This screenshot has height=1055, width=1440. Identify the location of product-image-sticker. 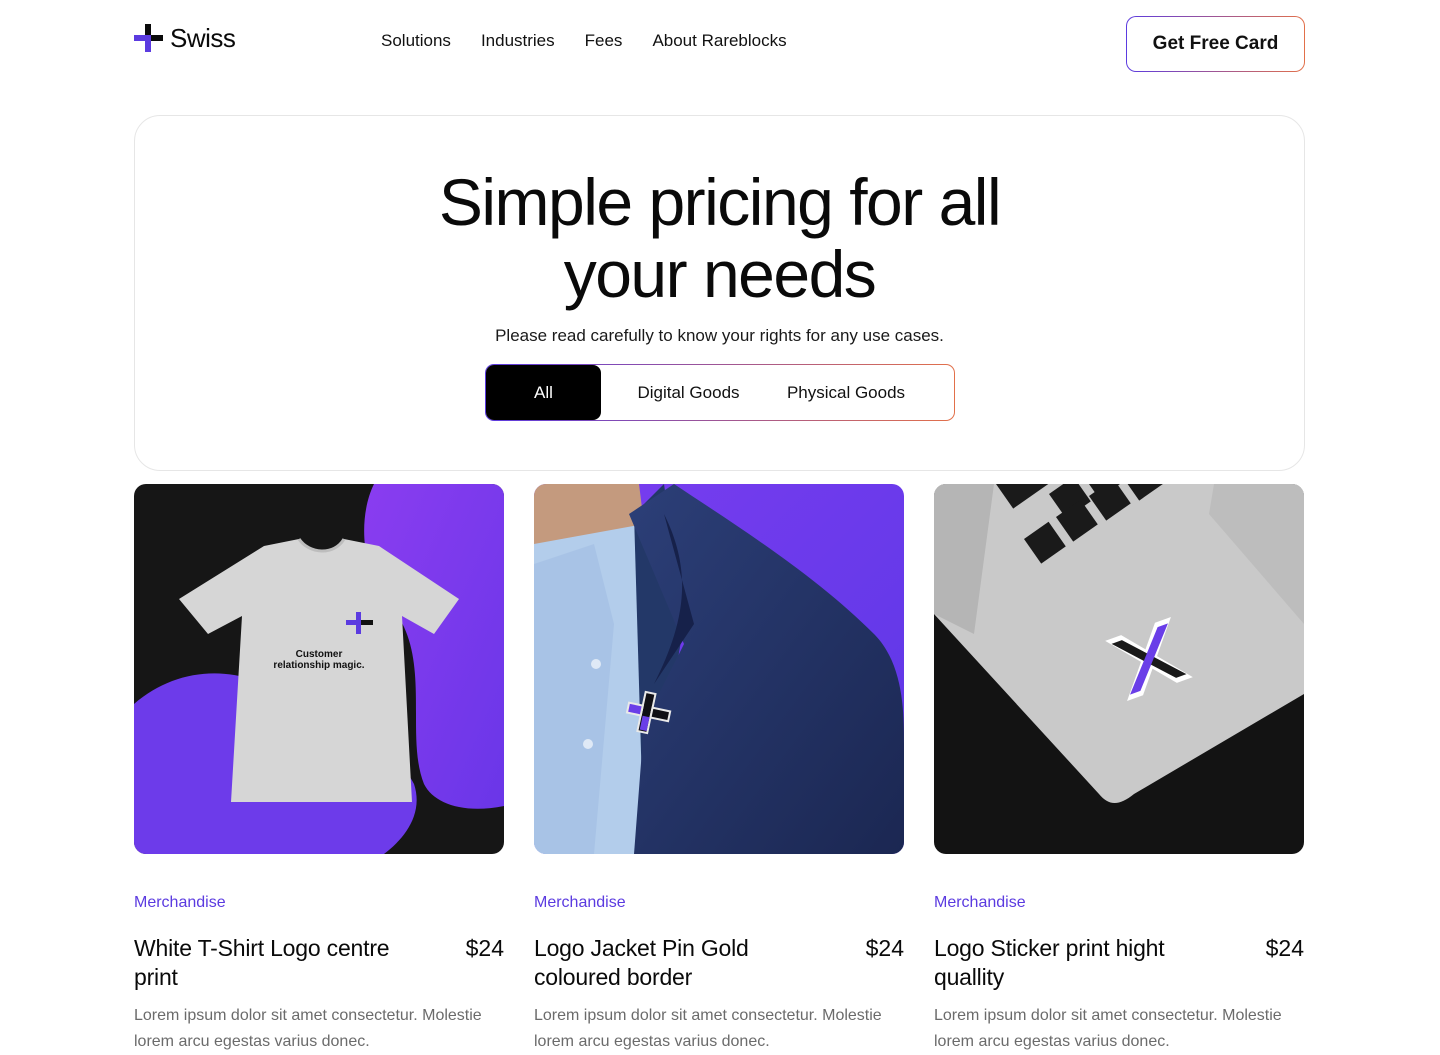
(1119, 669).